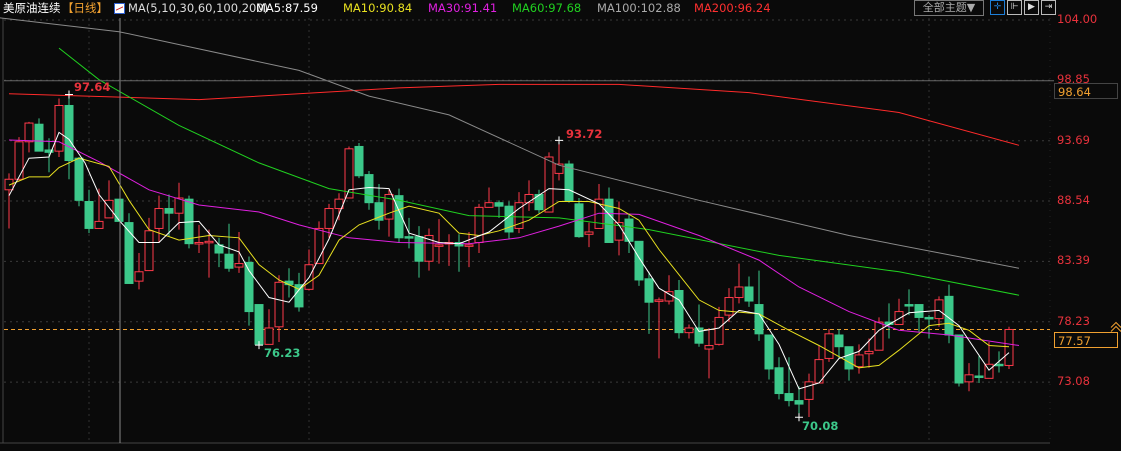 The image size is (1121, 451). I want to click on scroll-up-icon, so click(1115, 326).